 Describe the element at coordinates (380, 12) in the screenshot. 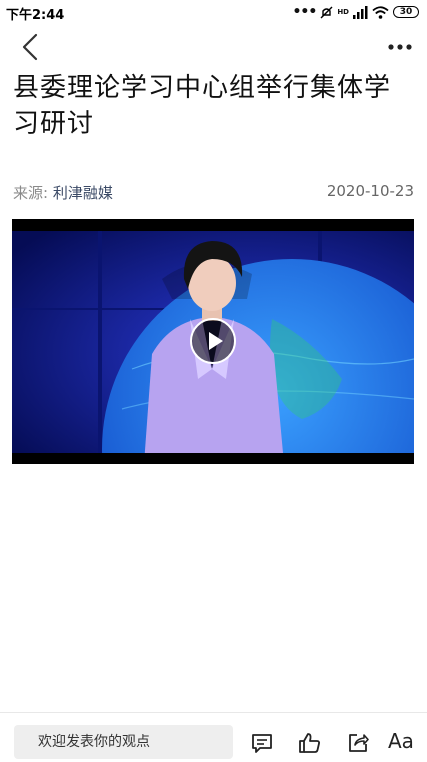

I see `wifi-icon` at that location.